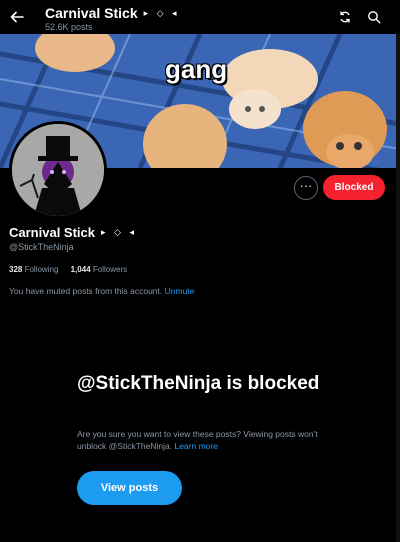  I want to click on display-name-glyphs: ▸ ◇ ◂, so click(119, 232).